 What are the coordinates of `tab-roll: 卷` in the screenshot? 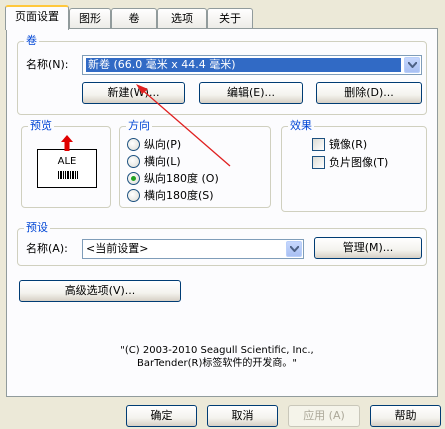 It's located at (134, 18).